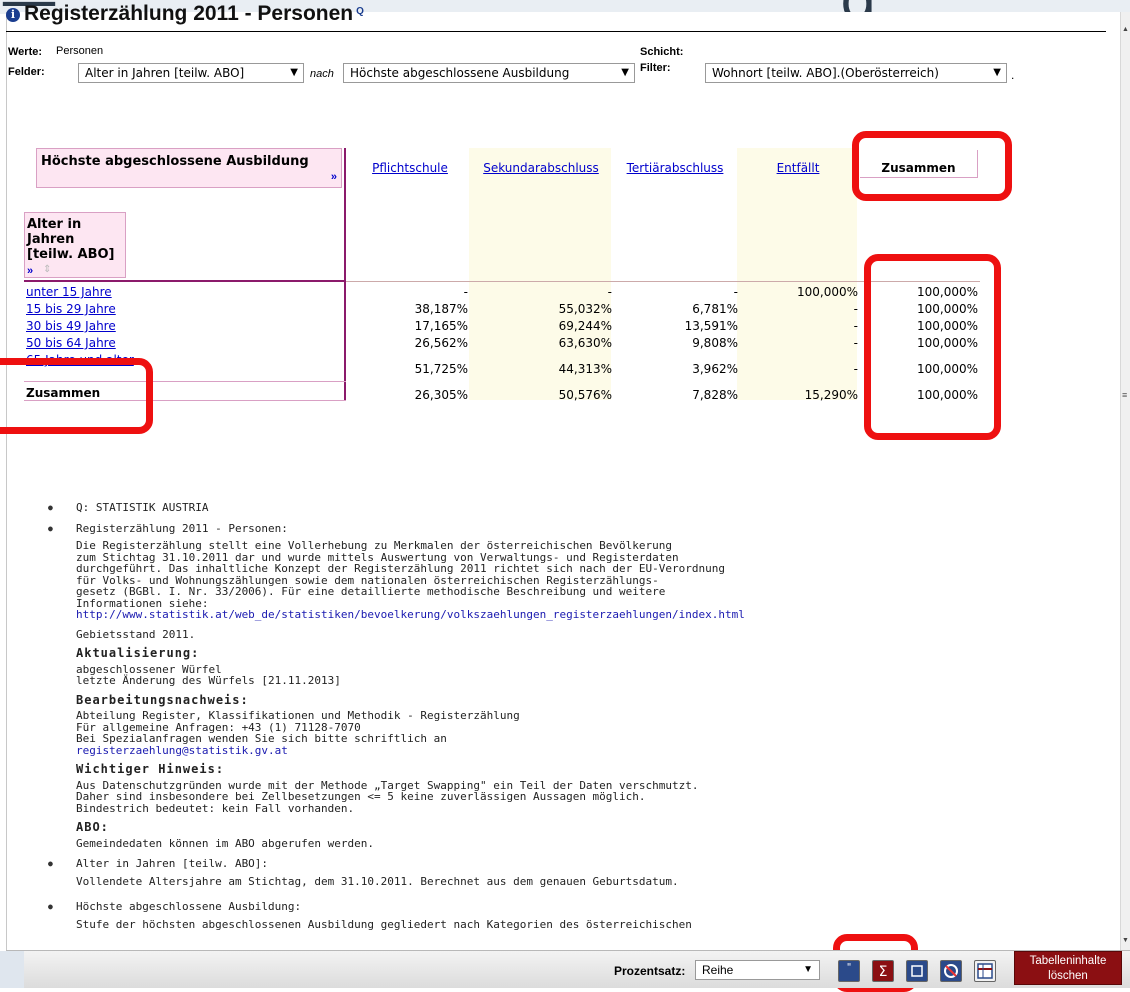 This screenshot has width=1130, height=992. I want to click on filter-label: Filter:, so click(655, 68).